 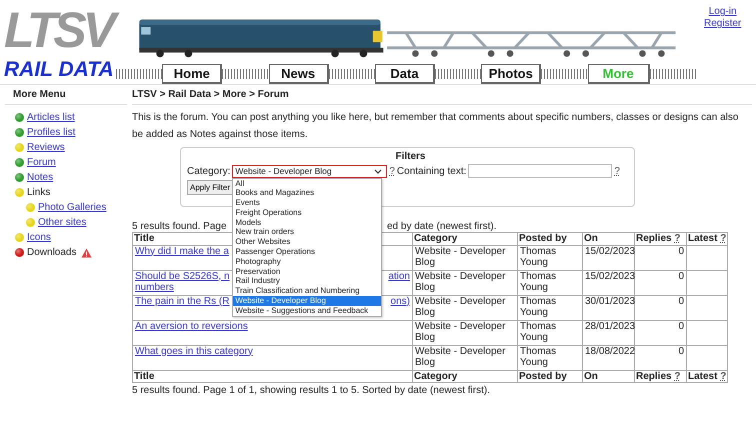 What do you see at coordinates (307, 232) in the screenshot?
I see `dropdown-option: New train orders` at bounding box center [307, 232].